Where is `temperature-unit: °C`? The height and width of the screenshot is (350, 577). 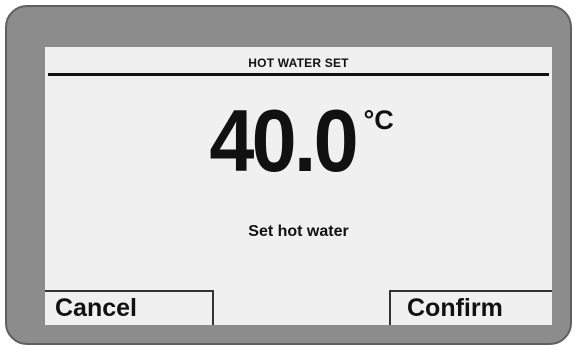
temperature-unit: °C is located at coordinates (378, 120).